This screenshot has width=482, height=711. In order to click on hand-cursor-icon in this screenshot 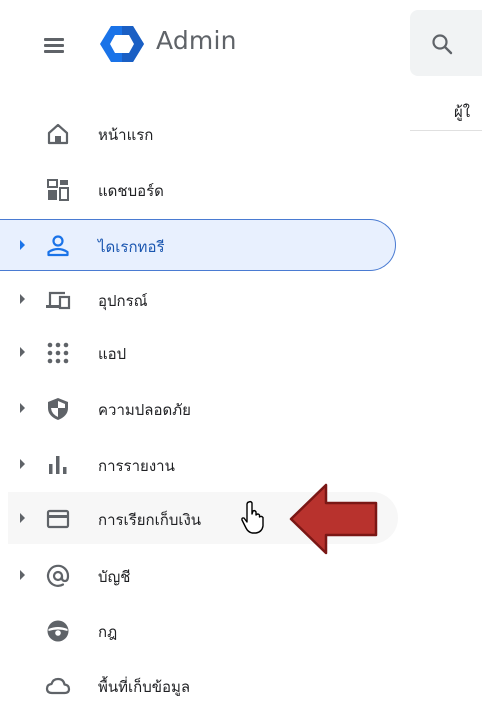, I will do `click(252, 517)`.